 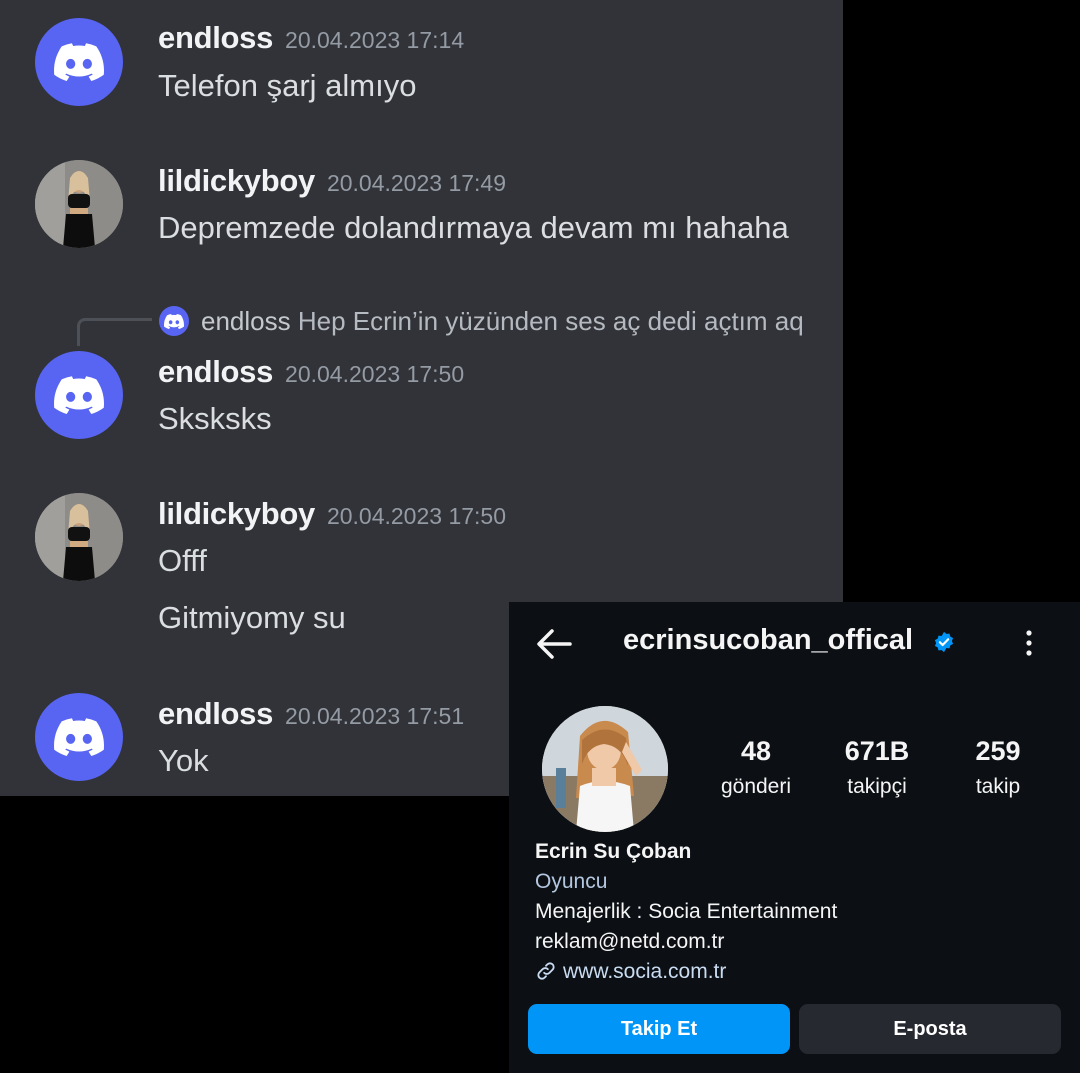 What do you see at coordinates (571, 881) in the screenshot?
I see `profile-category: Oyuncu` at bounding box center [571, 881].